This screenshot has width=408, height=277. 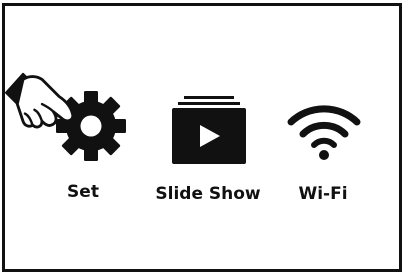 I want to click on slide-show-label: Slide Show, so click(x=208, y=194).